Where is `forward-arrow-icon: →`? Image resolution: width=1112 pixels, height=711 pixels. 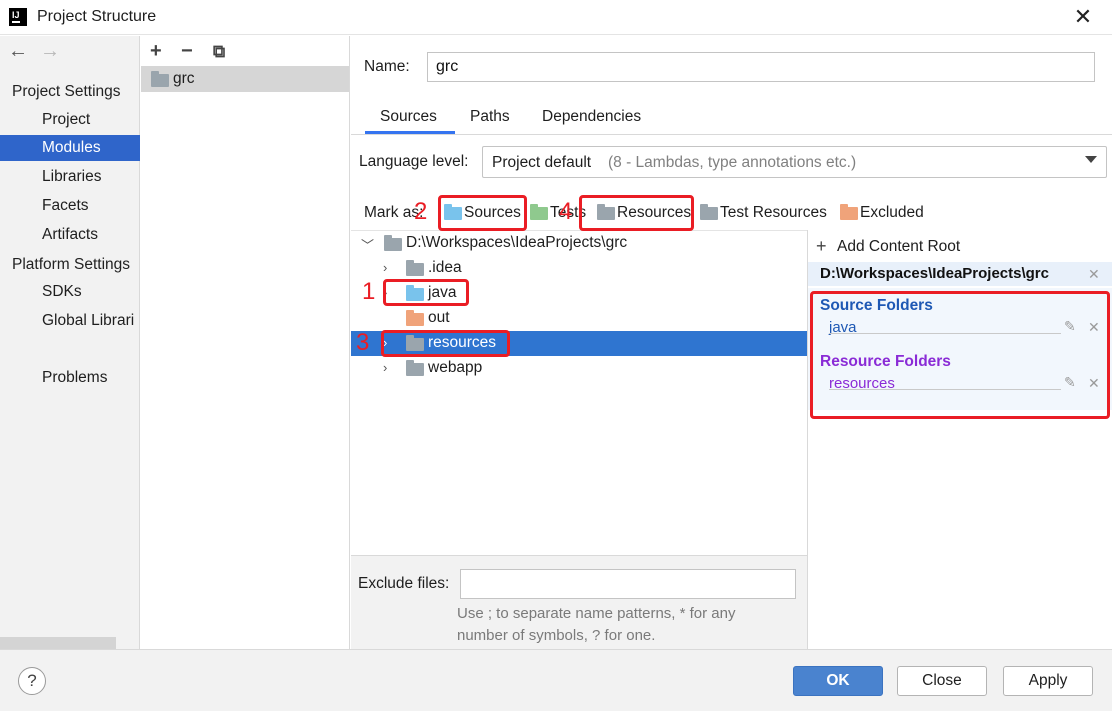 forward-arrow-icon: → is located at coordinates (50, 51).